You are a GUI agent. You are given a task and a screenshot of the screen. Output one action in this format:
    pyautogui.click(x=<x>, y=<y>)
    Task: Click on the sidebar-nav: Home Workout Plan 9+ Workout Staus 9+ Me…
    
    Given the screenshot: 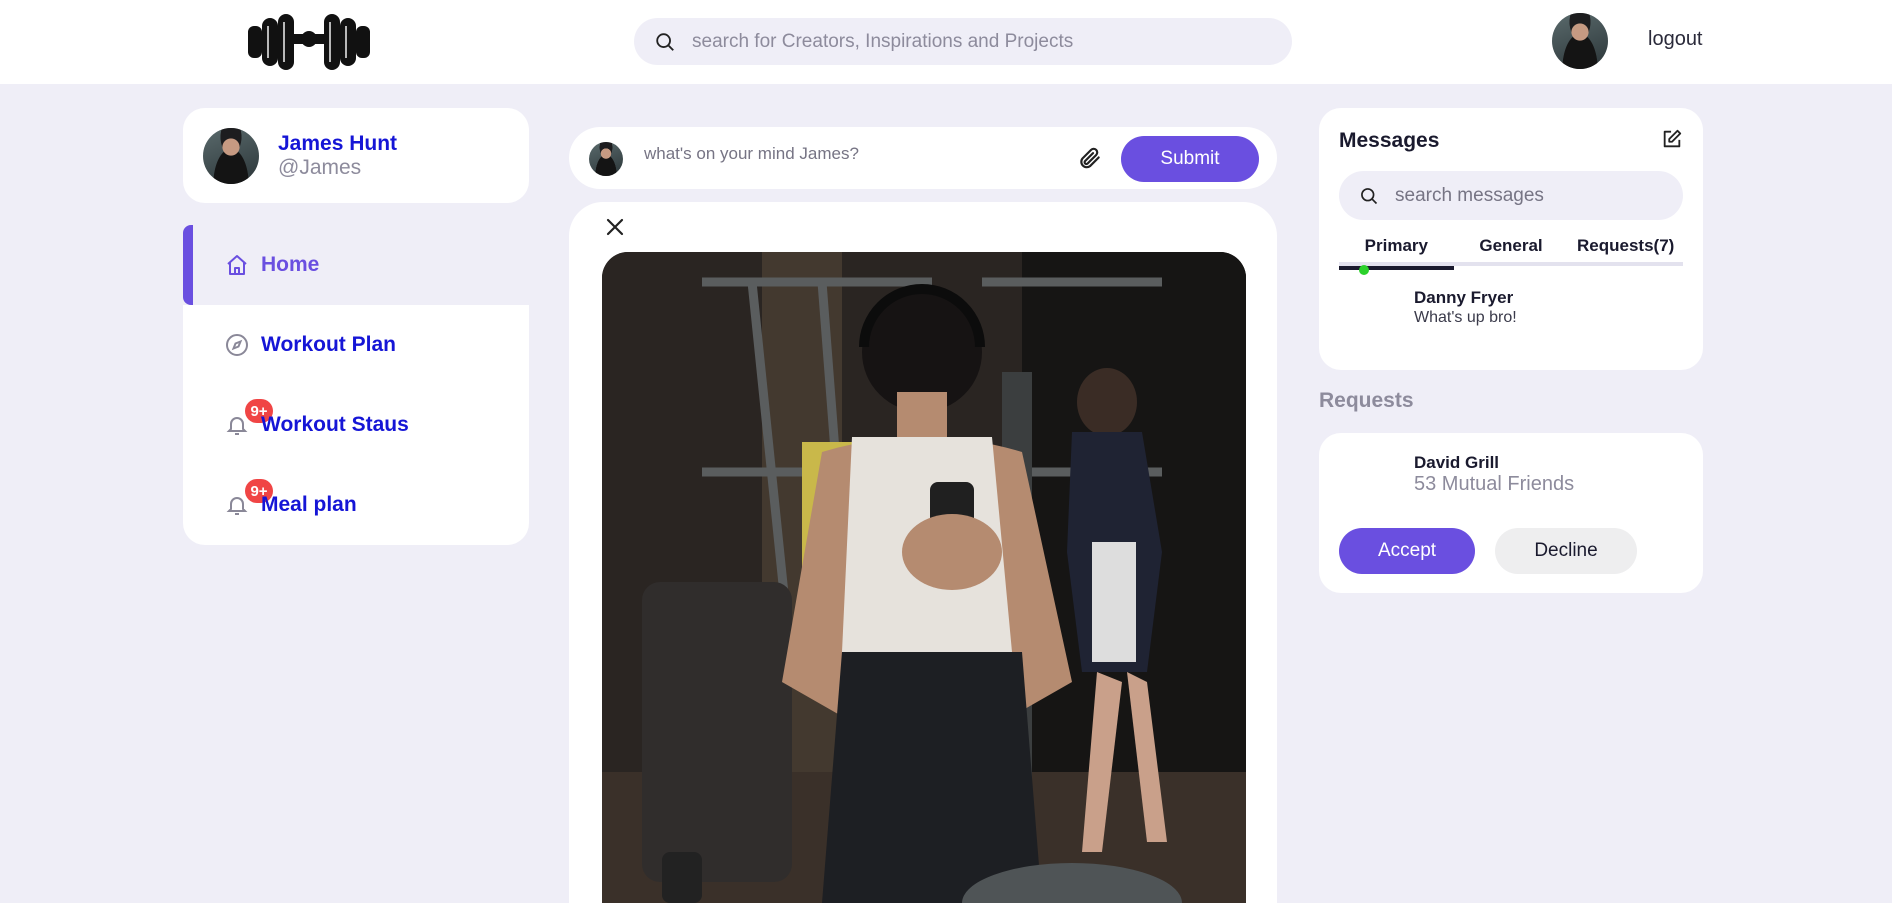 What is the action you would take?
    pyautogui.click(x=356, y=385)
    